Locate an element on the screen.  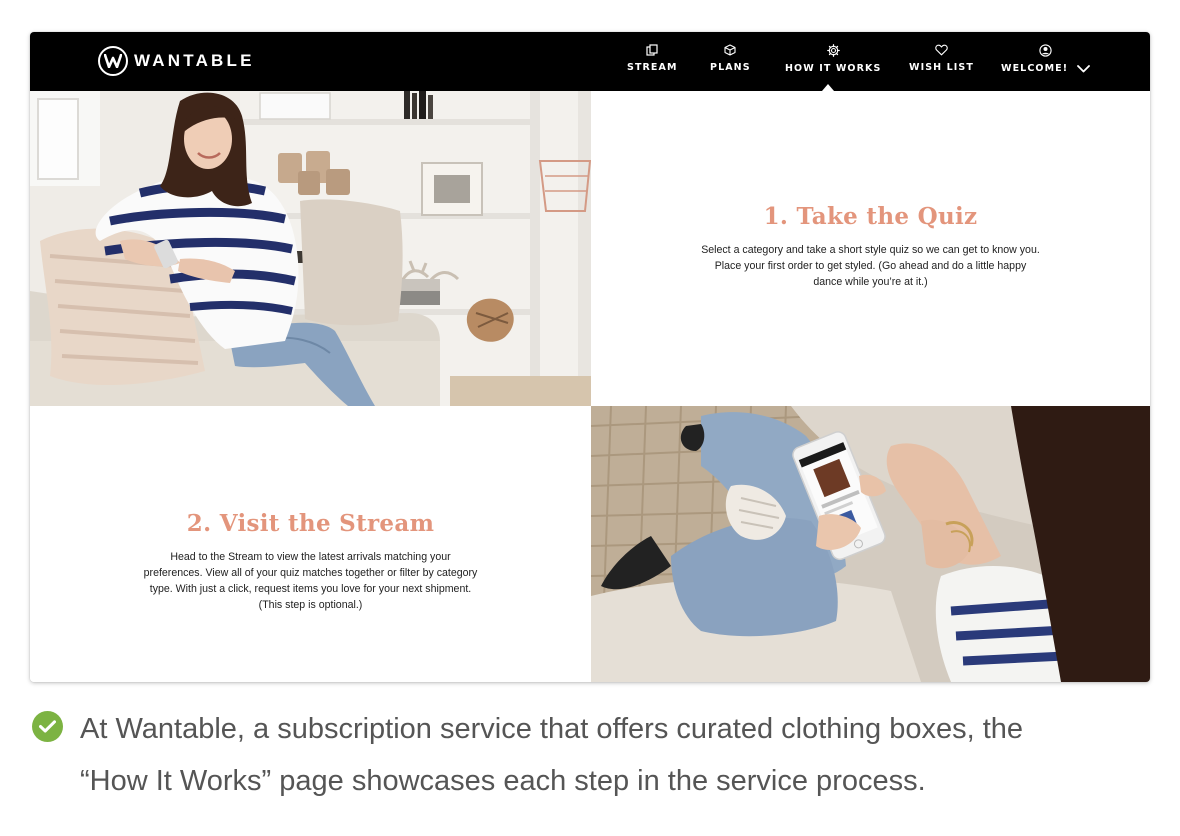
checkmark-icon is located at coordinates (47, 726).